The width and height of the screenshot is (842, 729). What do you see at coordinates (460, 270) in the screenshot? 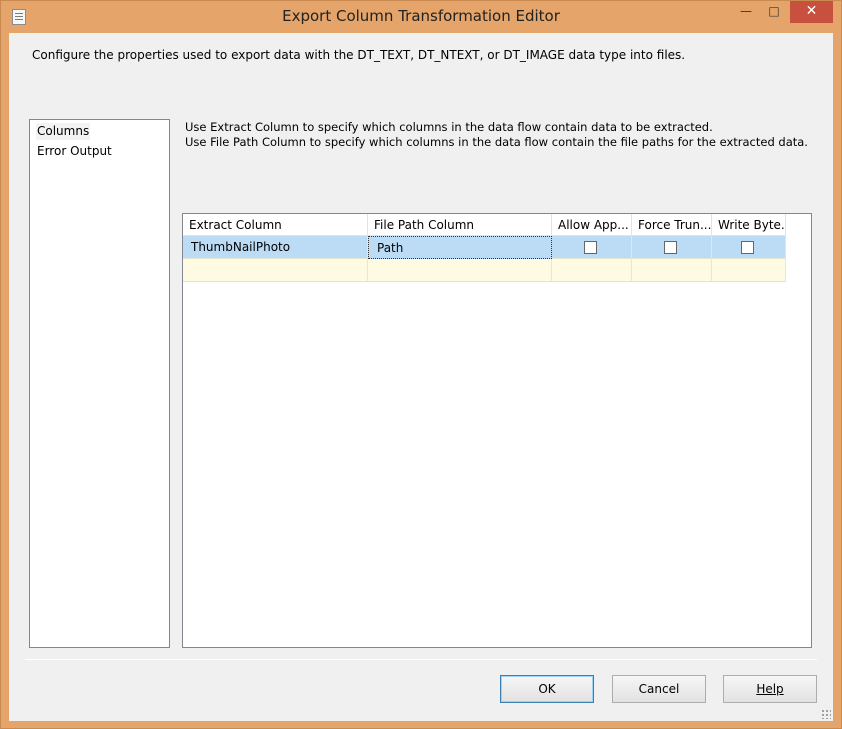
I see `new-row-file-path-column-cell` at bounding box center [460, 270].